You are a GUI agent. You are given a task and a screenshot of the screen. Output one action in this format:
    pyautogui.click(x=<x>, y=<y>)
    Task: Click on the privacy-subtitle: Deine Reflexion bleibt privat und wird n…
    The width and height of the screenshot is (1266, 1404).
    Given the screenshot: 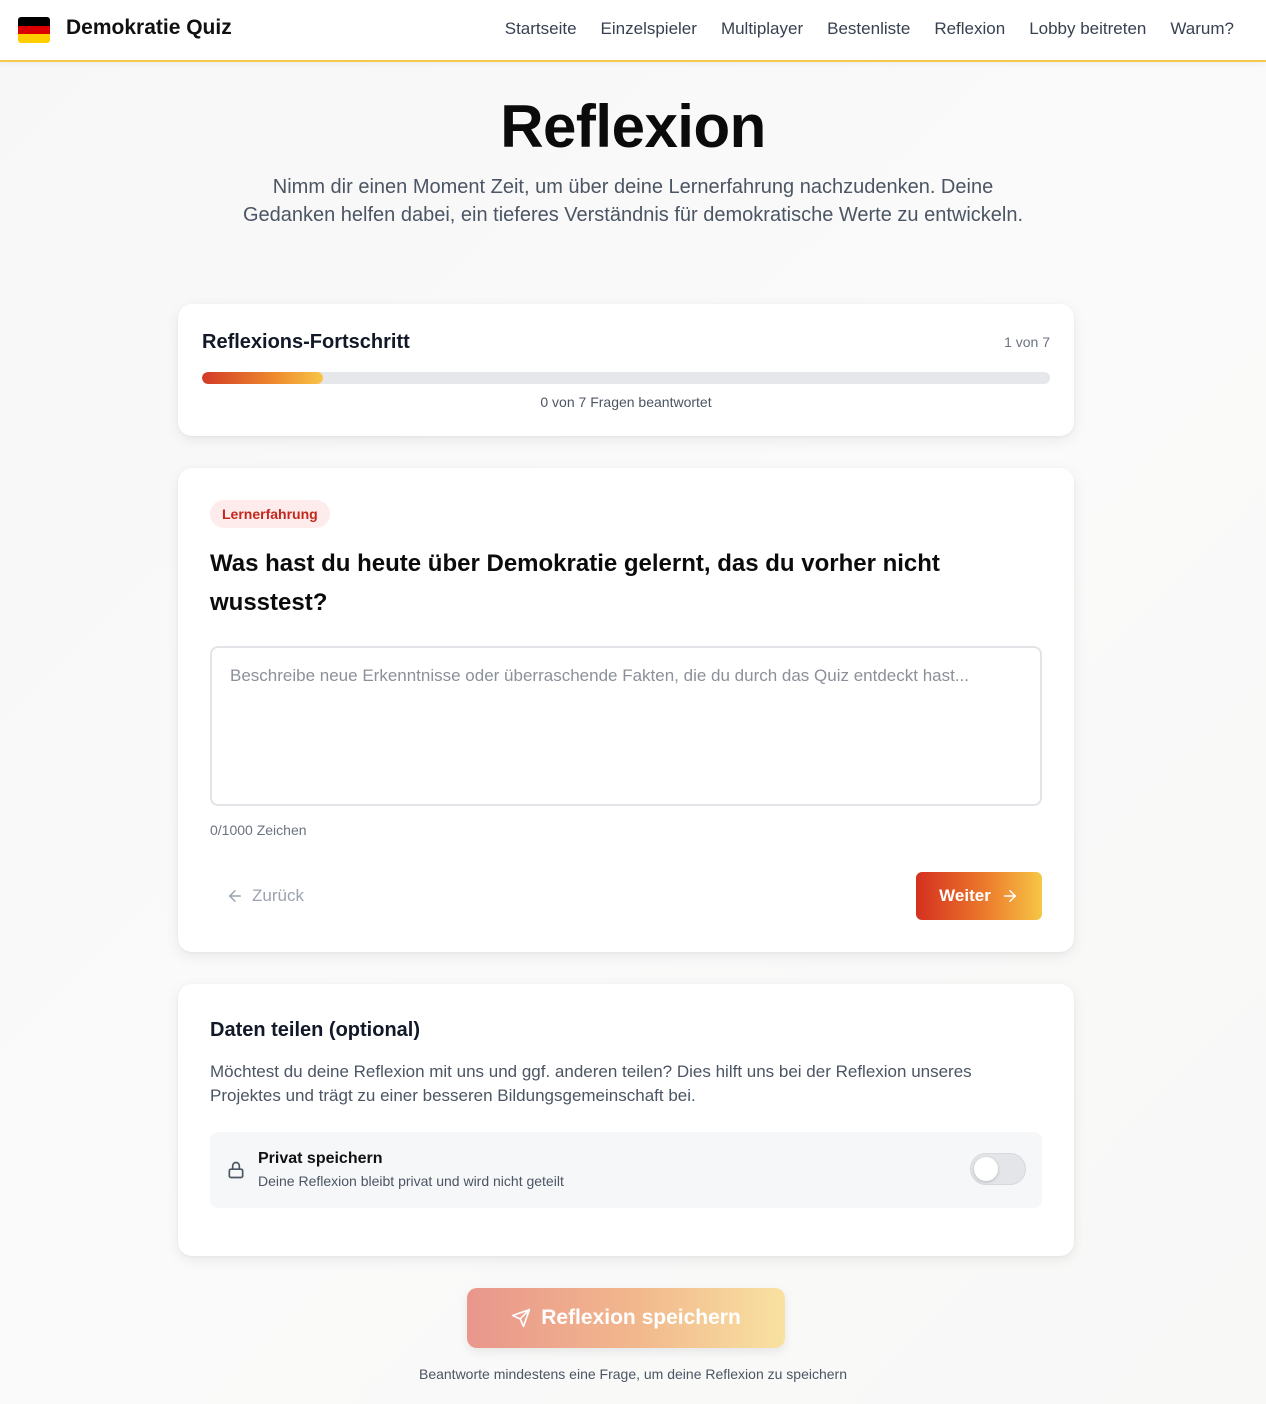 What is the action you would take?
    pyautogui.click(x=411, y=1181)
    